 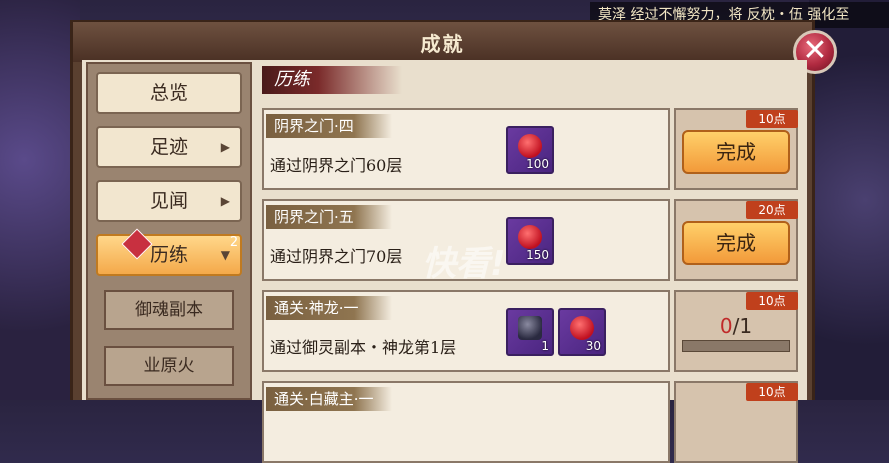 I want to click on progress-bar, so click(x=736, y=346).